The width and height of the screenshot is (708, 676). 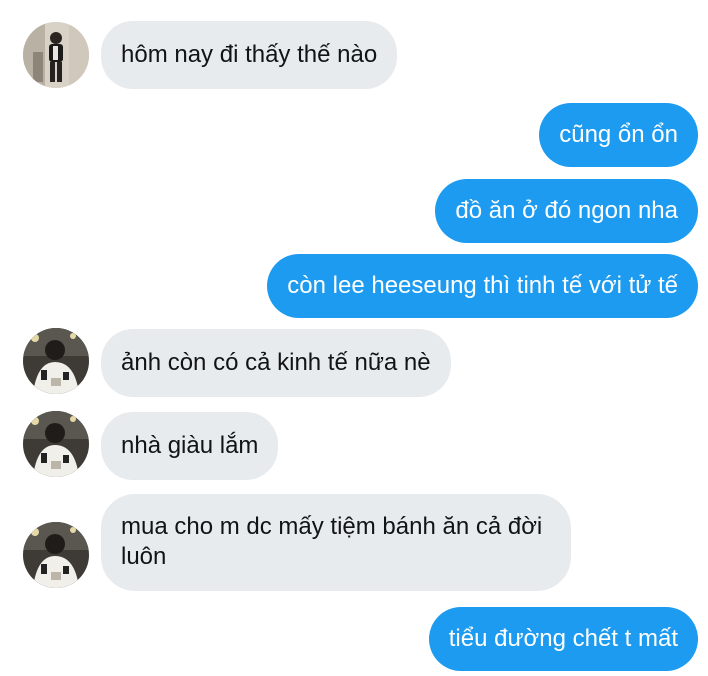 I want to click on message-bubble-outgoing: tiểu đường chết t mất, so click(x=563, y=639).